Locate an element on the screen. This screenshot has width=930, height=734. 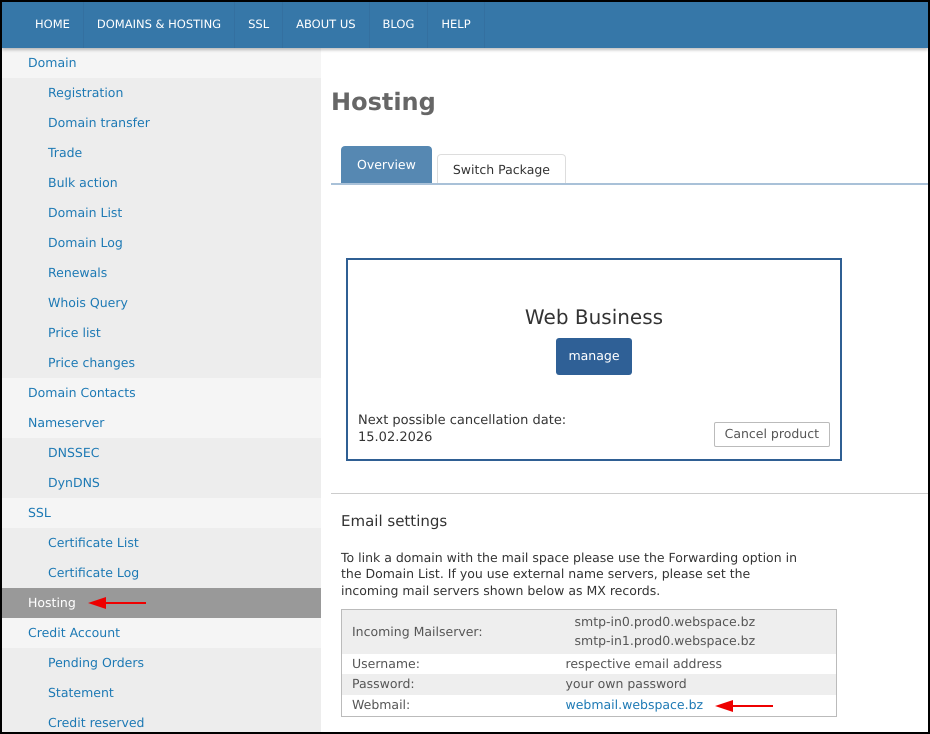
webmail-link: webmail.webspace.bz is located at coordinates (635, 704).